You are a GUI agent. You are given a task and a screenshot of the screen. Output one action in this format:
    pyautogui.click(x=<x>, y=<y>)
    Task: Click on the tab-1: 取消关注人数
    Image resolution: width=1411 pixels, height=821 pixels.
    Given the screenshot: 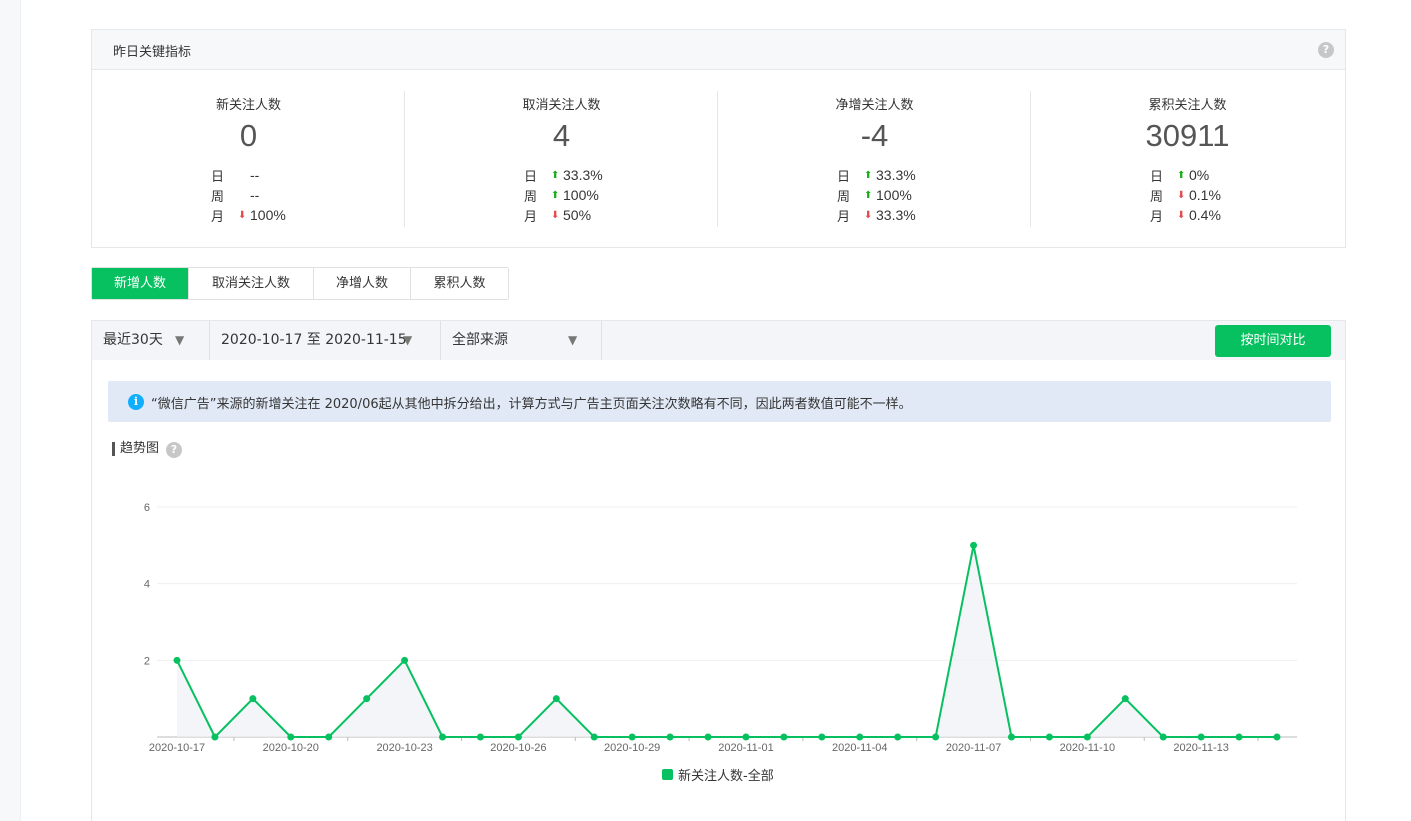 What is the action you would take?
    pyautogui.click(x=251, y=283)
    